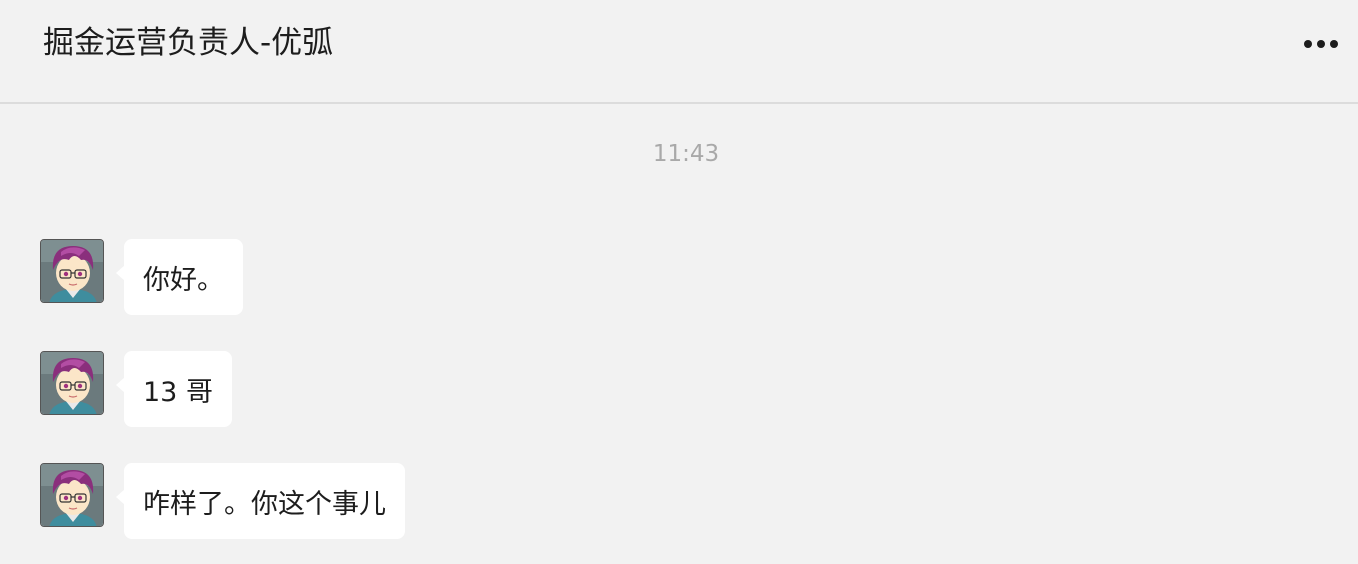  I want to click on message-bubble: 你好。, so click(179, 277).